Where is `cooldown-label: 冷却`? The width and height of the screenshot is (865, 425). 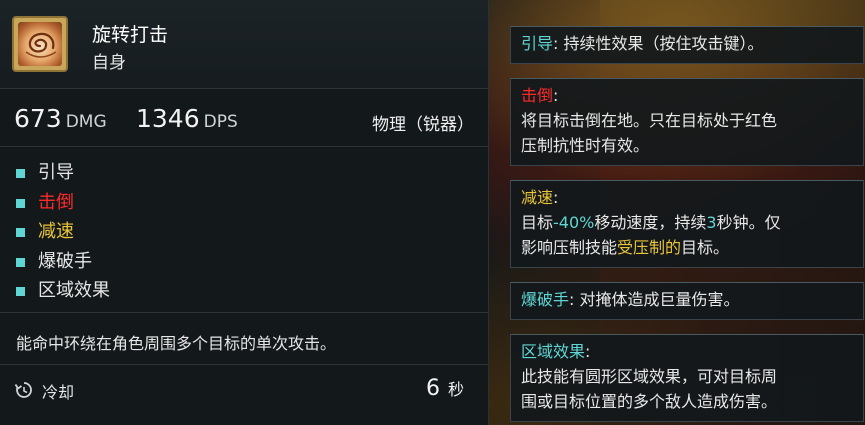 cooldown-label: 冷却 is located at coordinates (58, 392).